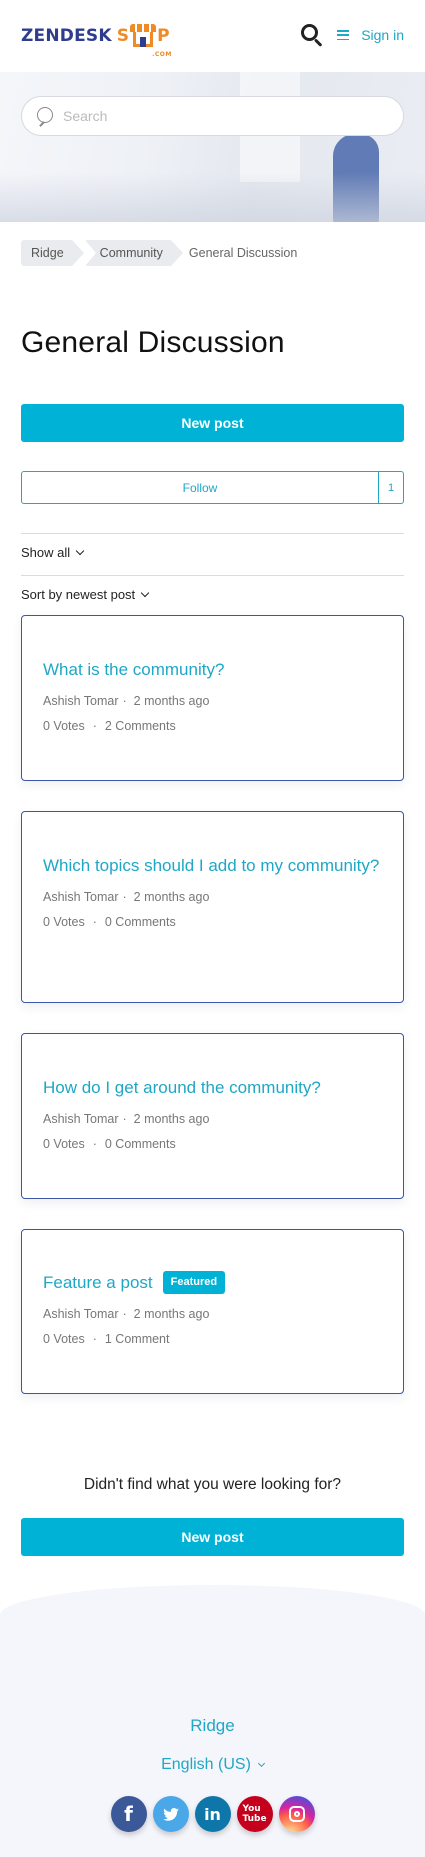 The width and height of the screenshot is (425, 1857). I want to click on social-links: f in You Tube, so click(212, 1814).